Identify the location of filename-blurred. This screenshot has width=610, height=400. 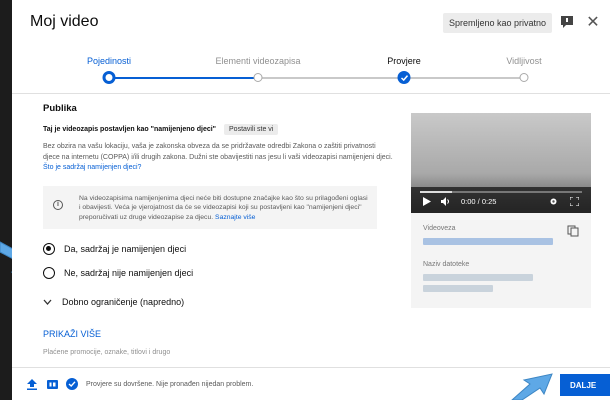
(478, 277).